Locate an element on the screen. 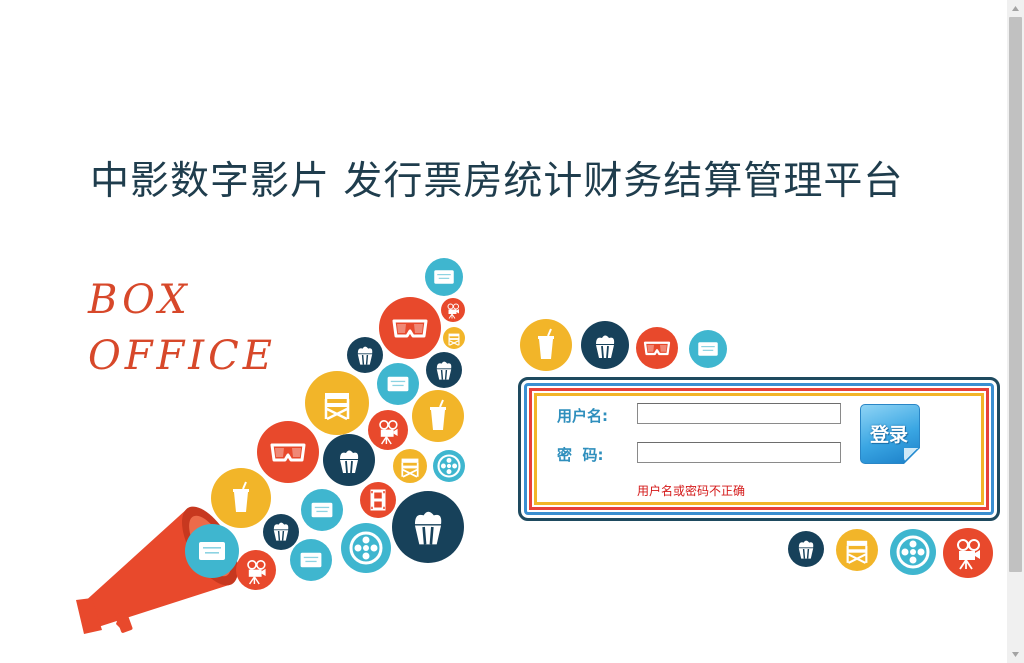 The height and width of the screenshot is (663, 1024). box-office-line1: BOX is located at coordinates (139, 300).